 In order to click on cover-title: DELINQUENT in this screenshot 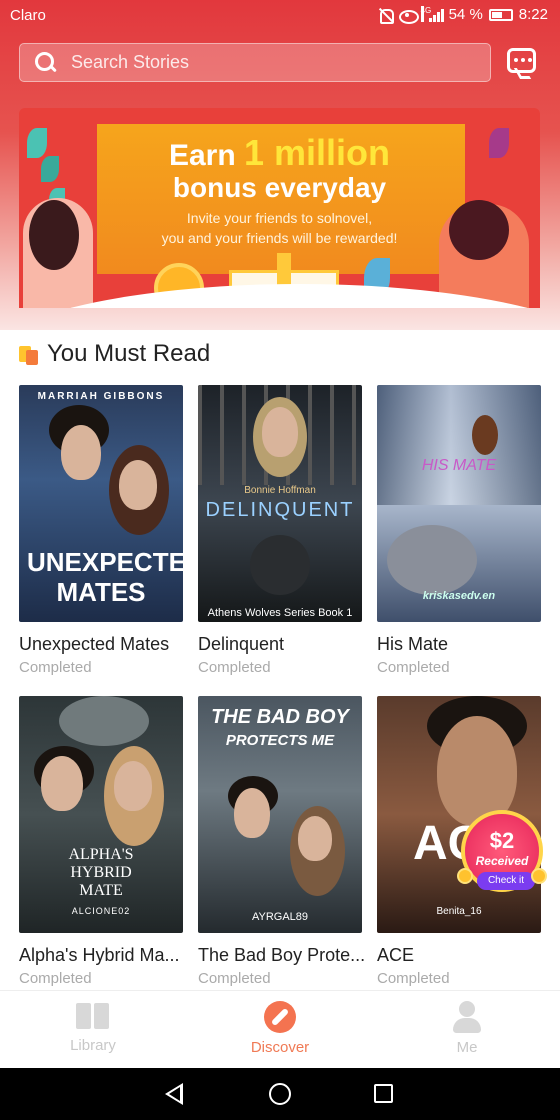, I will do `click(280, 510)`.